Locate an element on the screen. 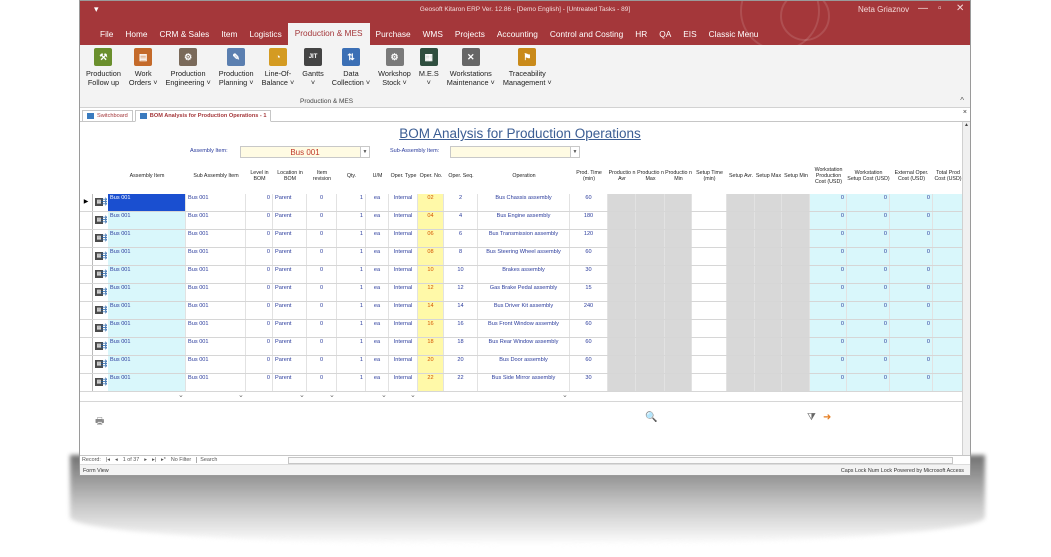 Image resolution: width=1051 pixels, height=557 pixels. menu-item-file: File is located at coordinates (106, 37).